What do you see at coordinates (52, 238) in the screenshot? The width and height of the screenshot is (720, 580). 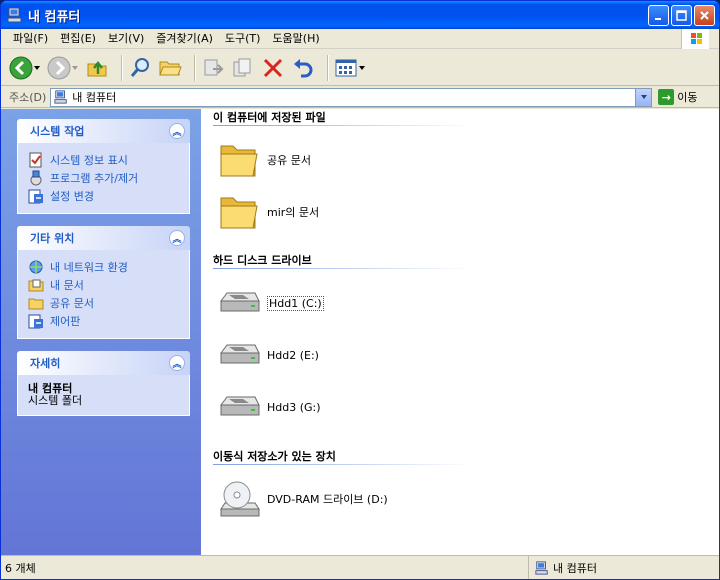 I see `panel-title: 기타 위치` at bounding box center [52, 238].